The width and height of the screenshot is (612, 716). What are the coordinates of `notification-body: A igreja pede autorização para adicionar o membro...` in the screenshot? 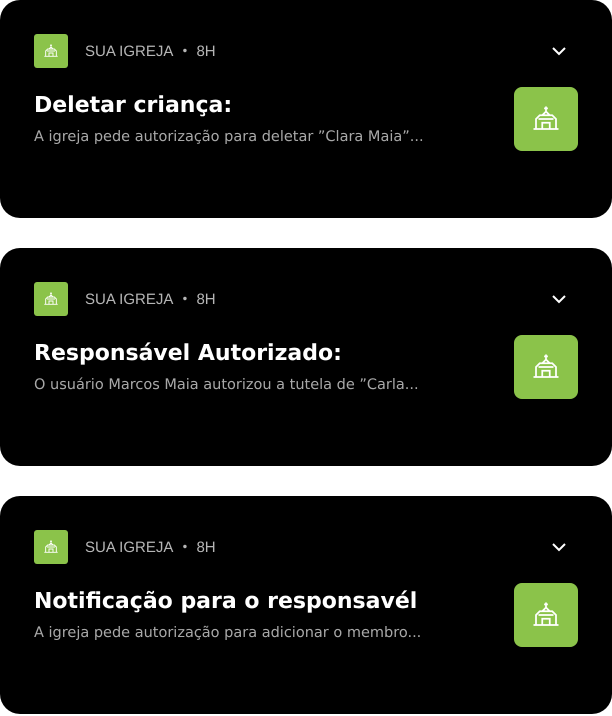 It's located at (228, 633).